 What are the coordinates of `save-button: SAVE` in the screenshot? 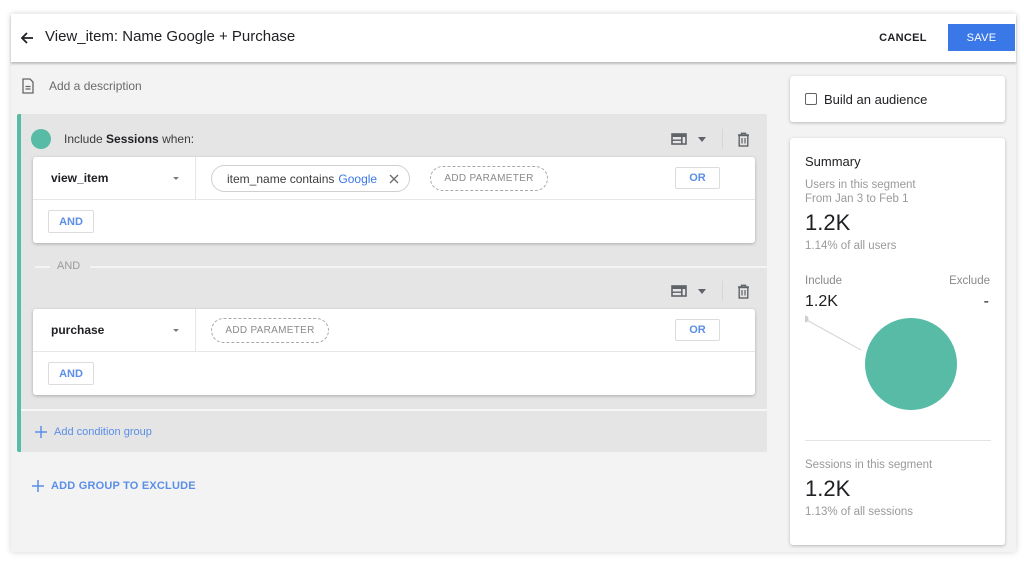 It's located at (981, 37).